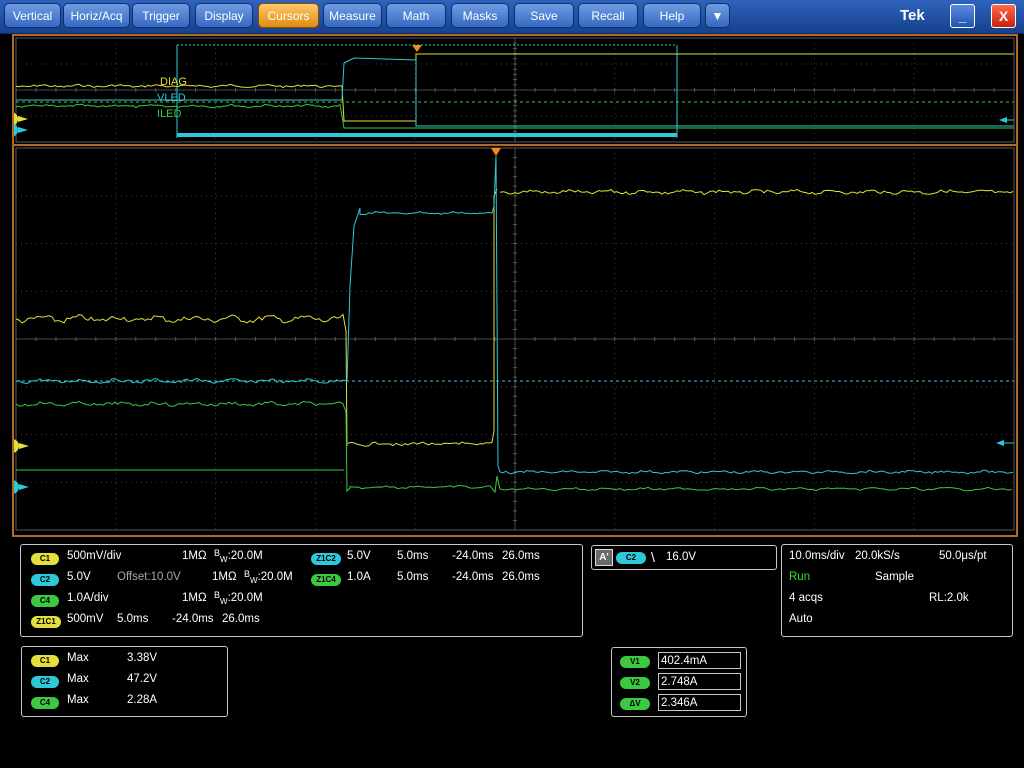 The height and width of the screenshot is (768, 1024). What do you see at coordinates (359, 556) in the screenshot?
I see `z1c2-scale: 5.0V` at bounding box center [359, 556].